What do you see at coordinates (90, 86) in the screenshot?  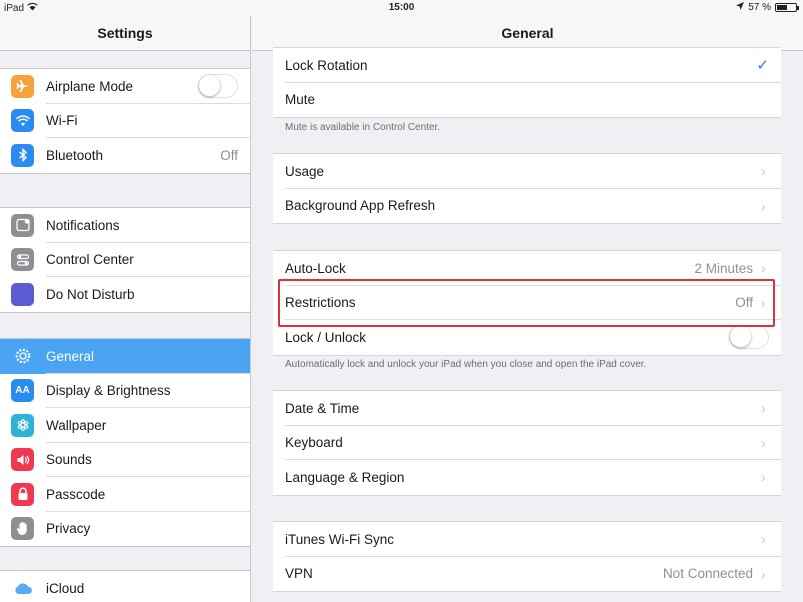 I see `sidebar-item-label: Airplane Mode` at bounding box center [90, 86].